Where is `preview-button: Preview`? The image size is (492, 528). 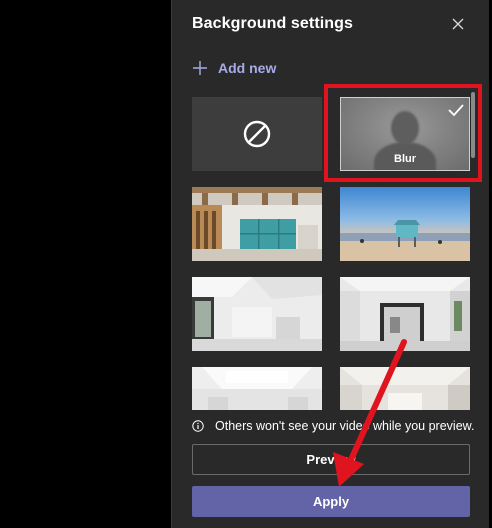
preview-button: Preview is located at coordinates (331, 459).